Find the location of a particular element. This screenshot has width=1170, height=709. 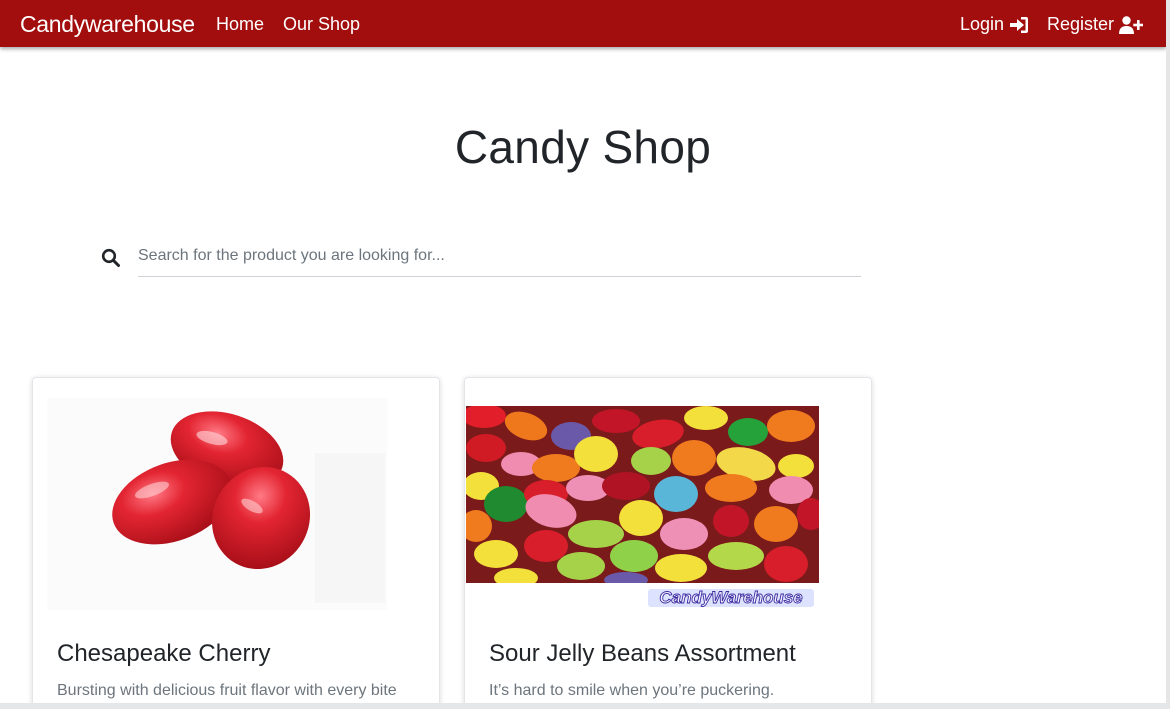

nav-link-our-shop: Our Shop is located at coordinates (321, 24).